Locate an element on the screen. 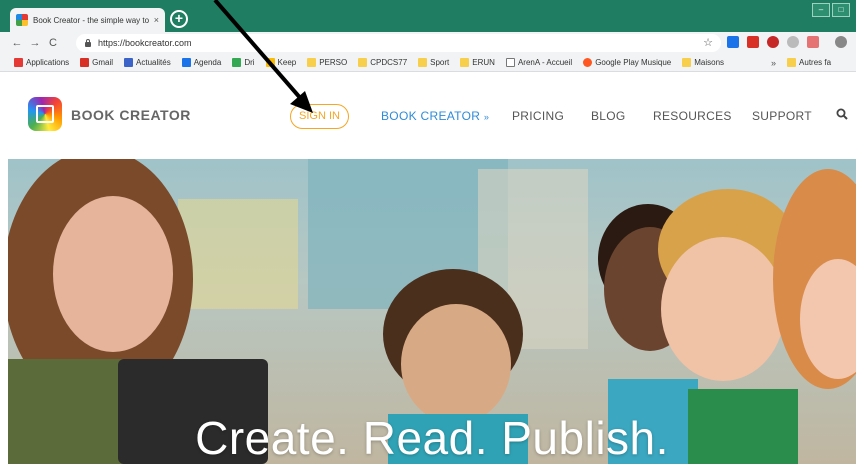  bookmark-folder: PERSO is located at coordinates (327, 62).